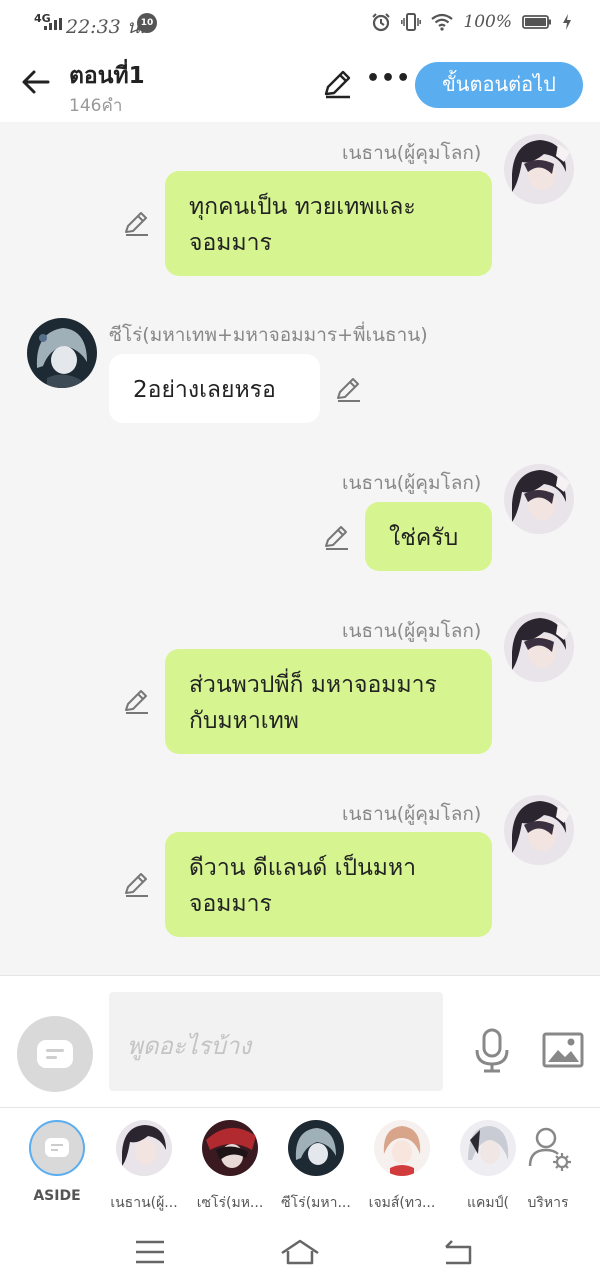 The height and width of the screenshot is (1287, 600). Describe the element at coordinates (567, 22) in the screenshot. I see `charging-icon` at that location.